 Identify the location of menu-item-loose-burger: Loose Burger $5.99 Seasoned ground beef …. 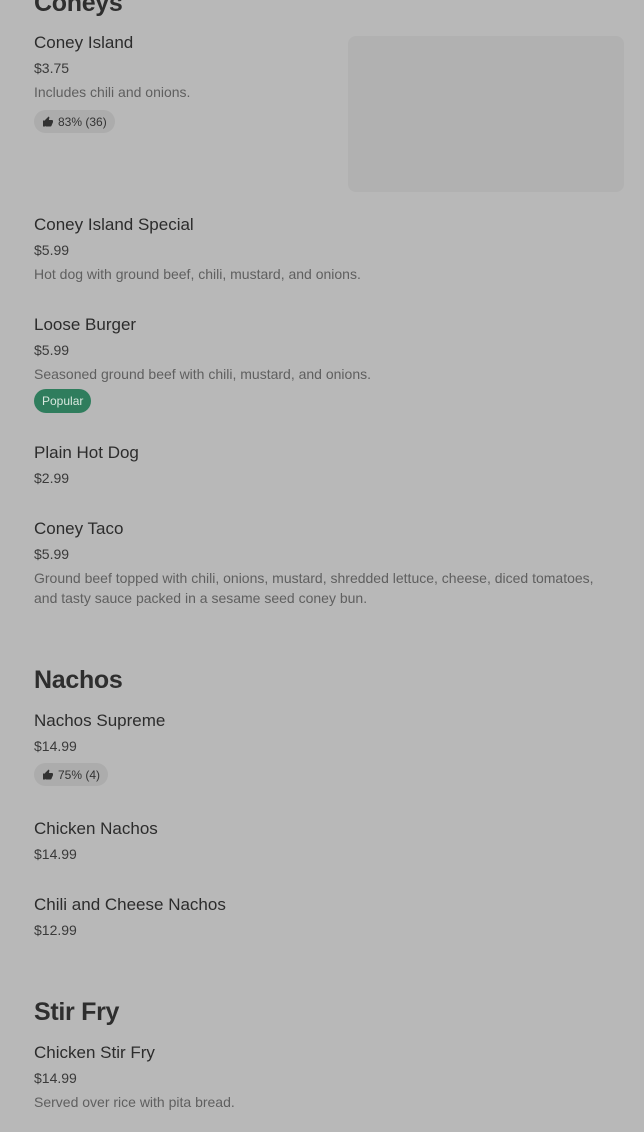
(322, 364).